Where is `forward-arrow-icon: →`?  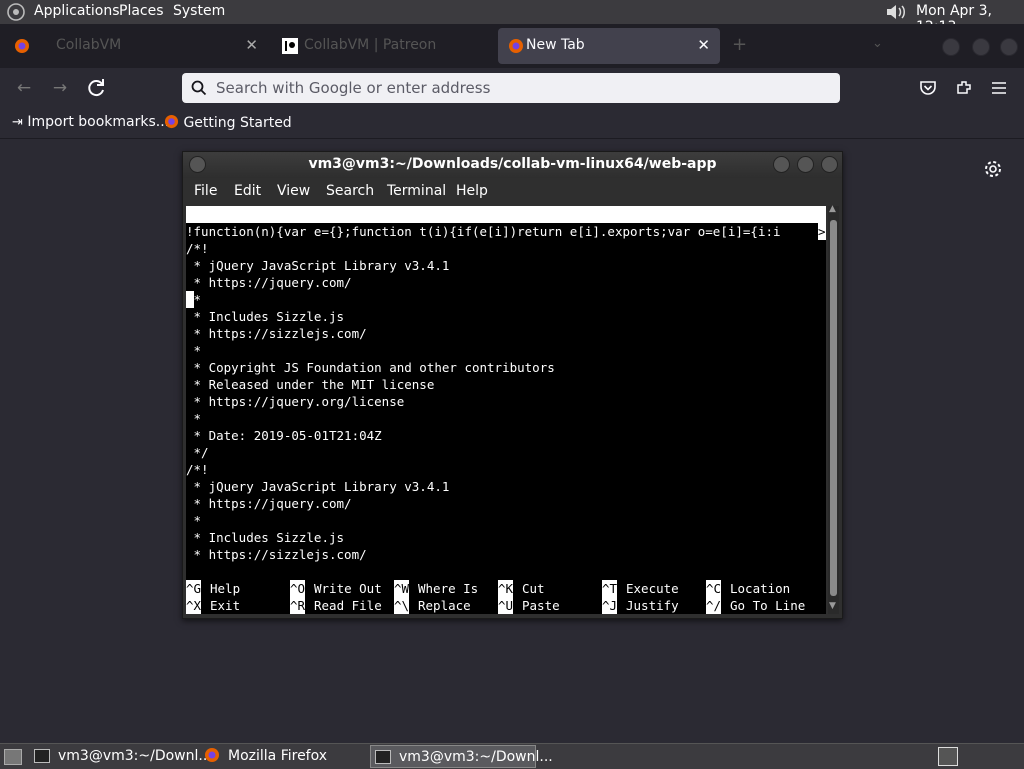 forward-arrow-icon: → is located at coordinates (60, 88).